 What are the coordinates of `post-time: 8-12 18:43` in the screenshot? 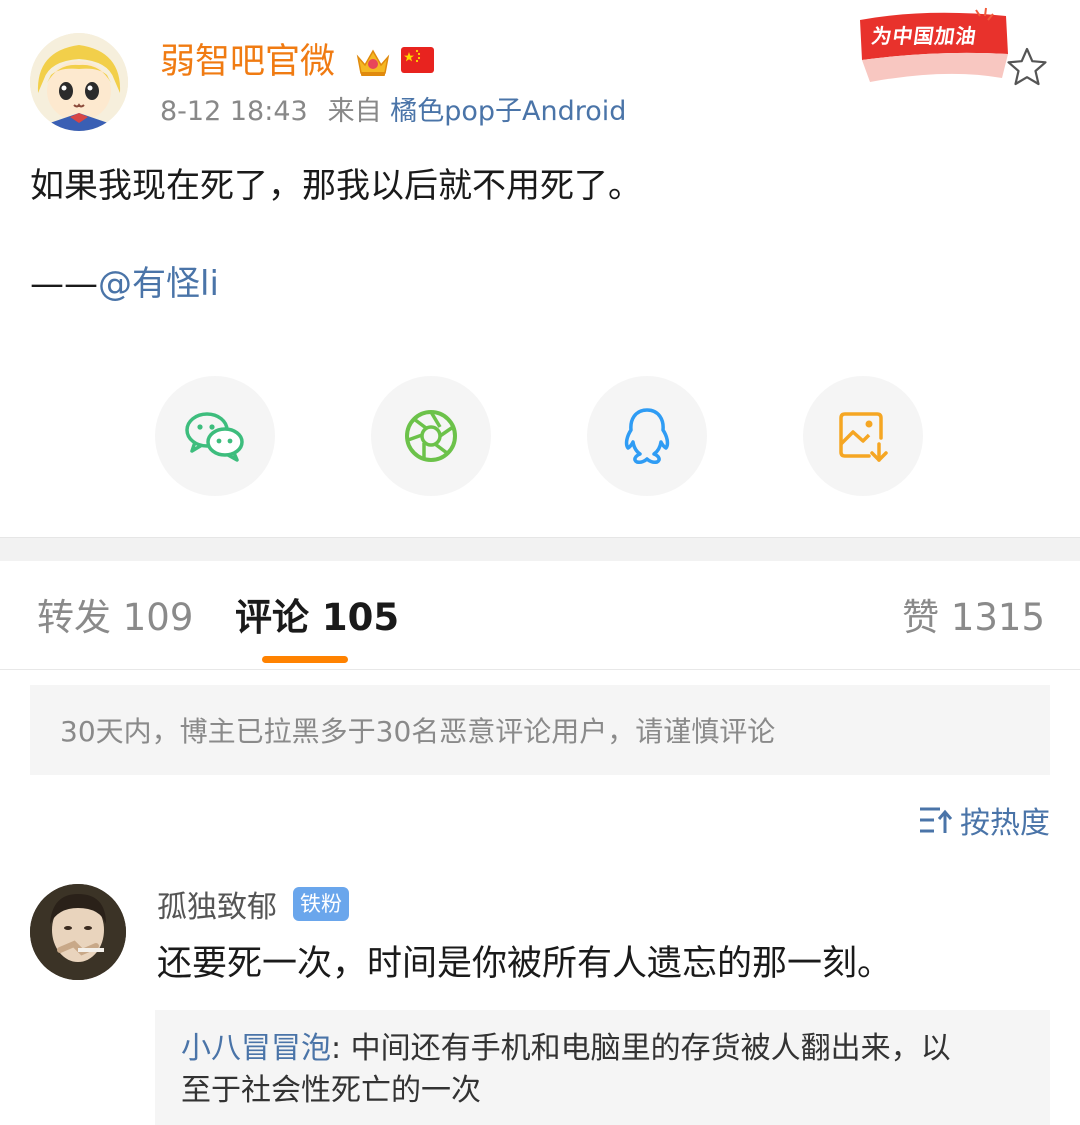 It's located at (234, 111).